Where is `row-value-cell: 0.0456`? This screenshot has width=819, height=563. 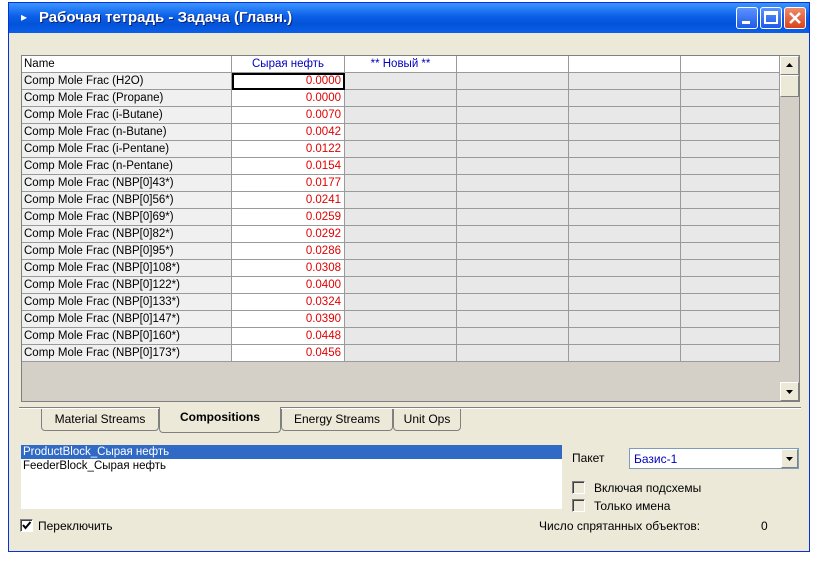
row-value-cell: 0.0456 is located at coordinates (288, 353).